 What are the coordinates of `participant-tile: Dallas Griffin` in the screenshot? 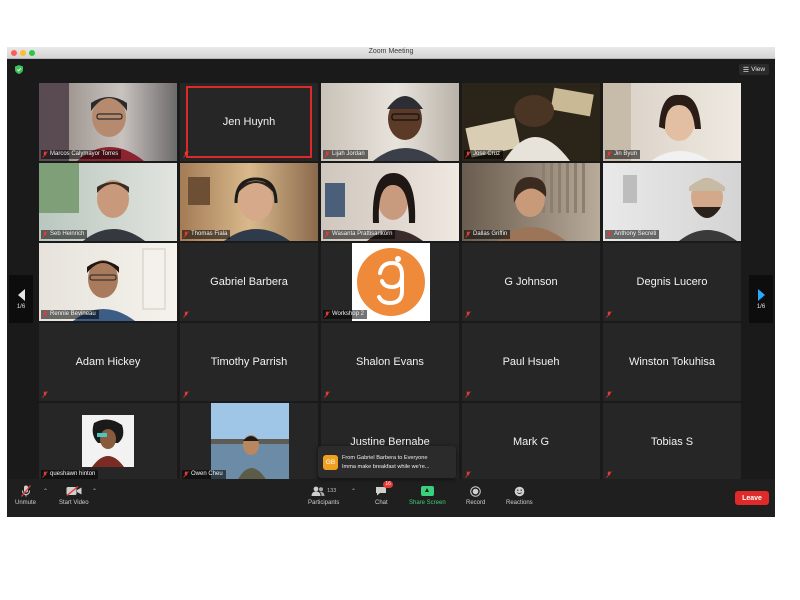 It's located at (531, 202).